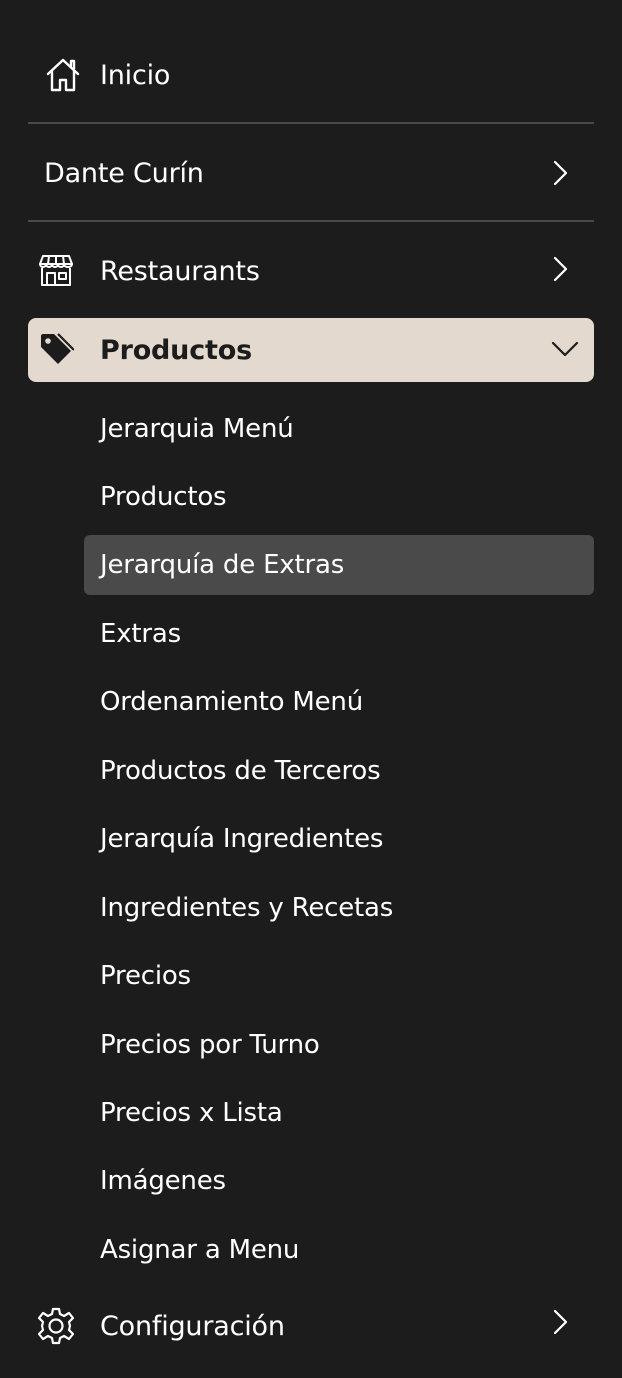  Describe the element at coordinates (63, 75) in the screenshot. I see `home-icon` at that location.